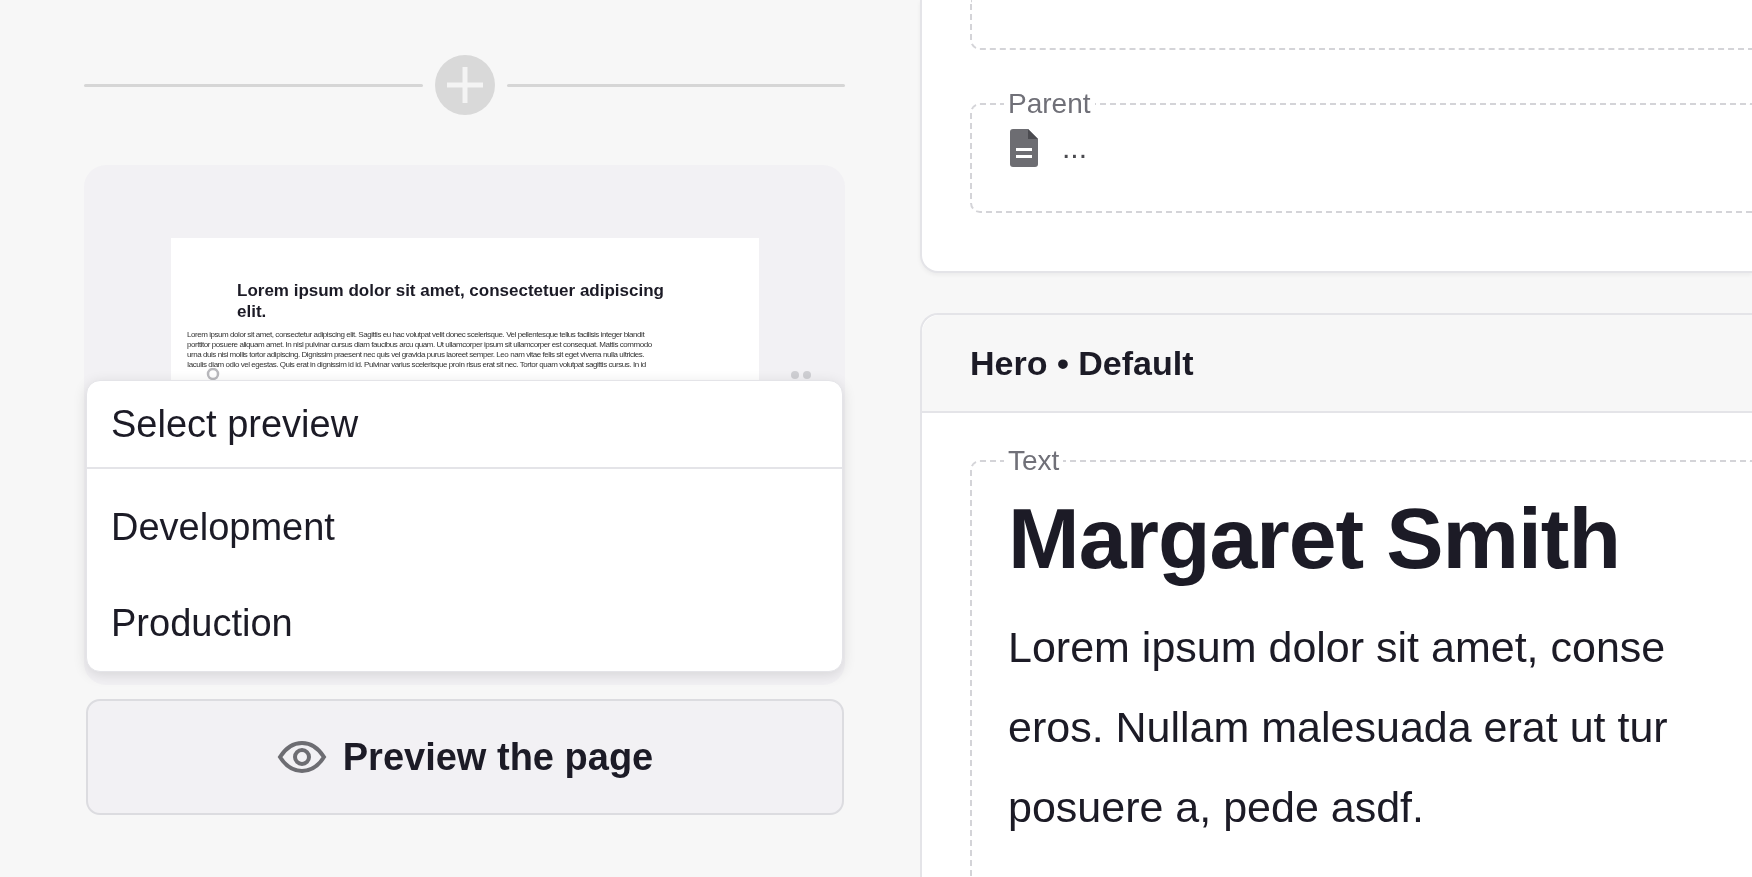  Describe the element at coordinates (1024, 148) in the screenshot. I see `document-icon` at that location.